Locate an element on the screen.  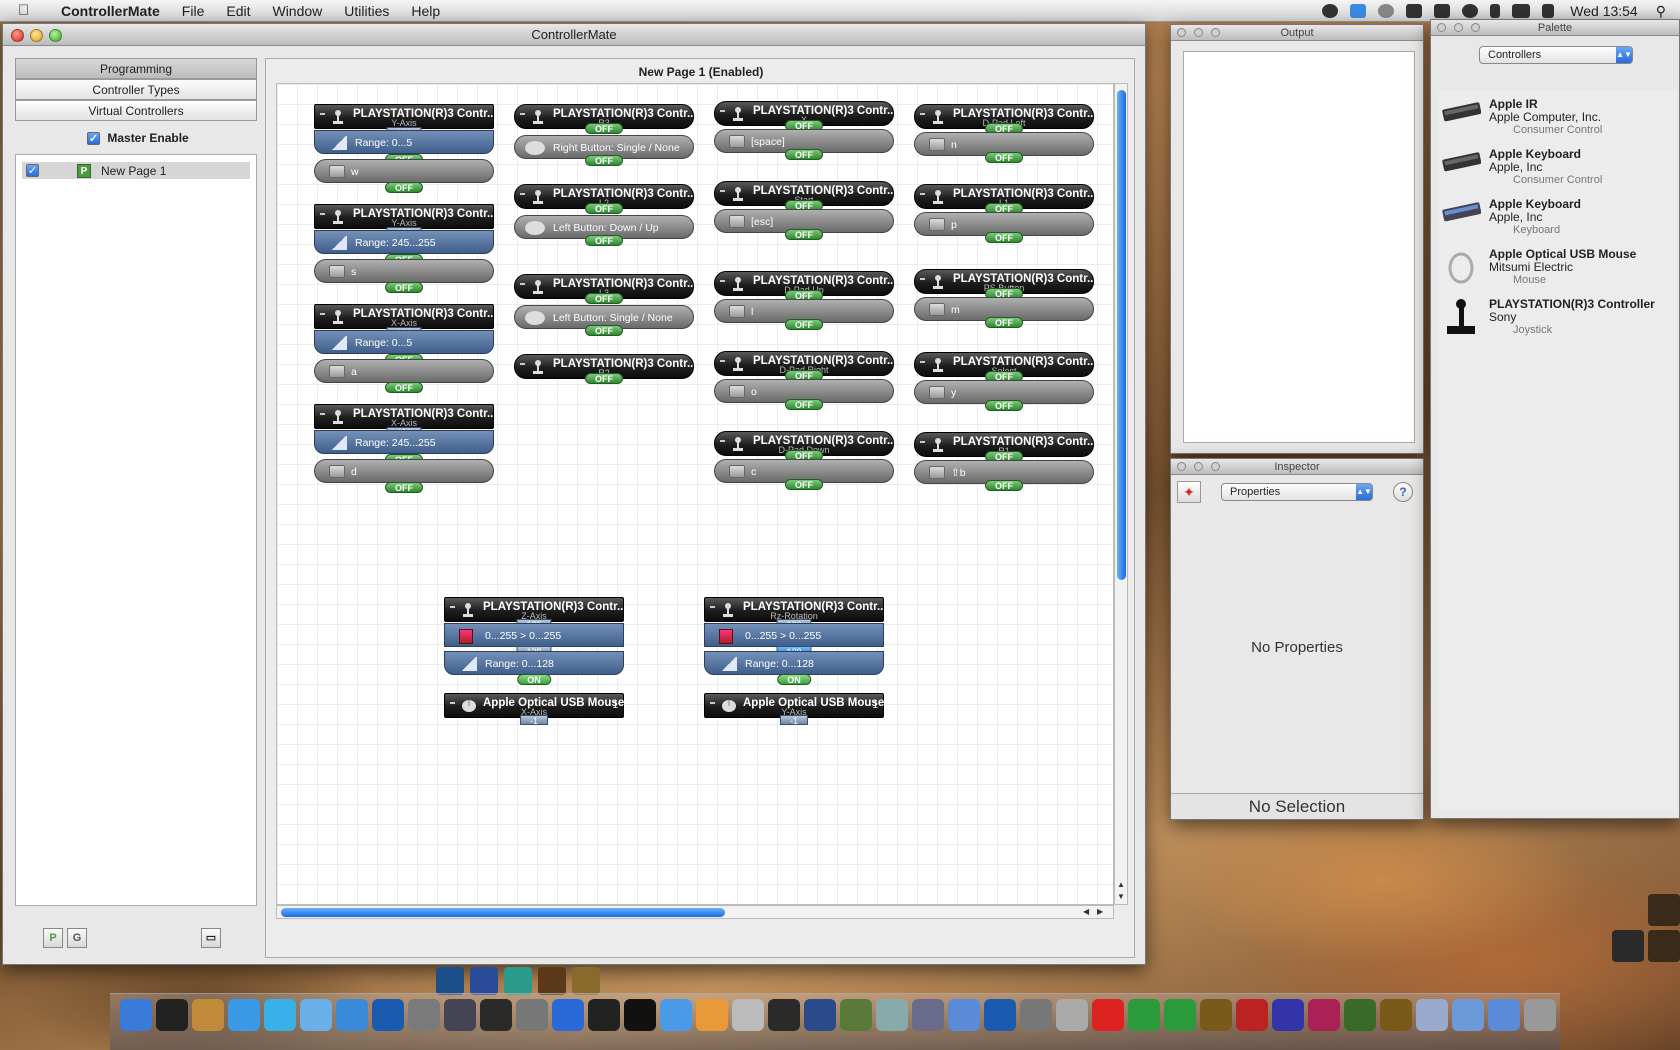
master-enable-checkbox: ✓ is located at coordinates (93, 139).